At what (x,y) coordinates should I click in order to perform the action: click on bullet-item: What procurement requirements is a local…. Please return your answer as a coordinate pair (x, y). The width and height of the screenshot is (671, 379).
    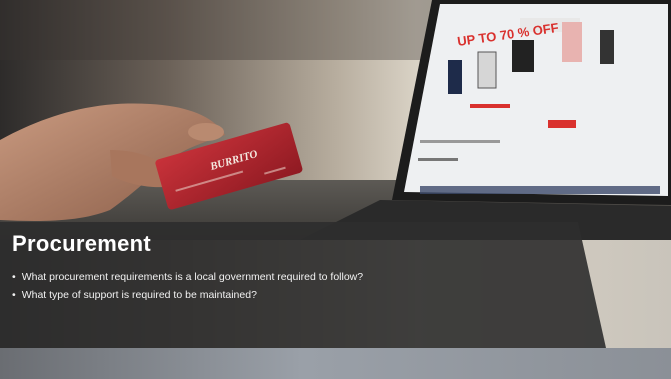
    Looking at the image, I should click on (187, 277).